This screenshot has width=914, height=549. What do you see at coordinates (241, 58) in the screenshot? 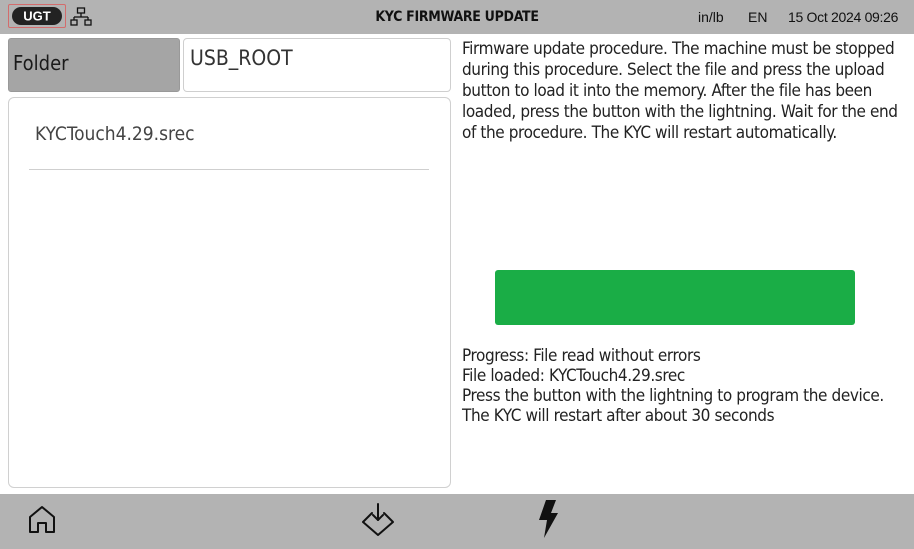
I see `folder-value: USB_ROOT` at bounding box center [241, 58].